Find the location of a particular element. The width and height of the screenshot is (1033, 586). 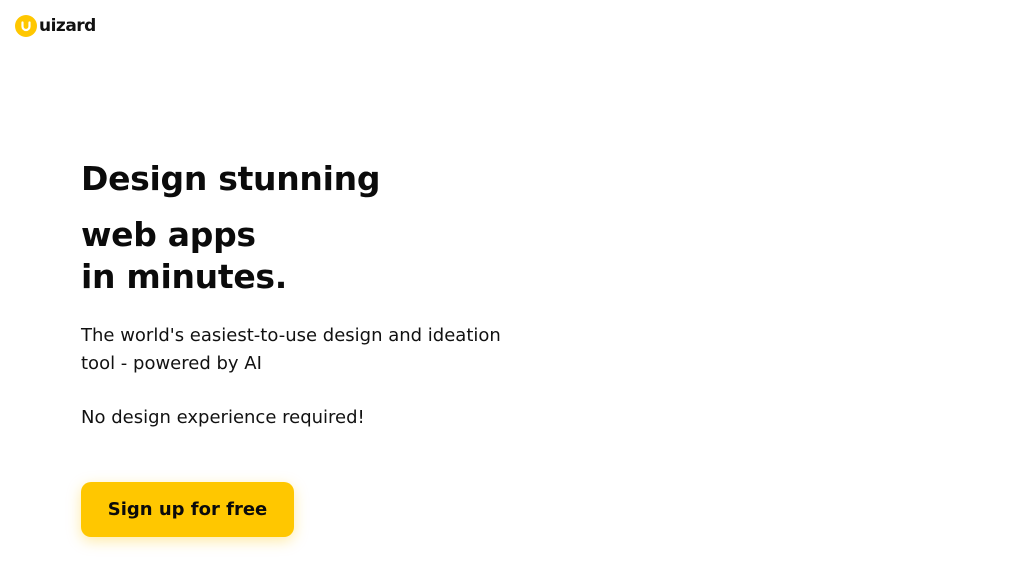

logo-u-icon is located at coordinates (26, 26).